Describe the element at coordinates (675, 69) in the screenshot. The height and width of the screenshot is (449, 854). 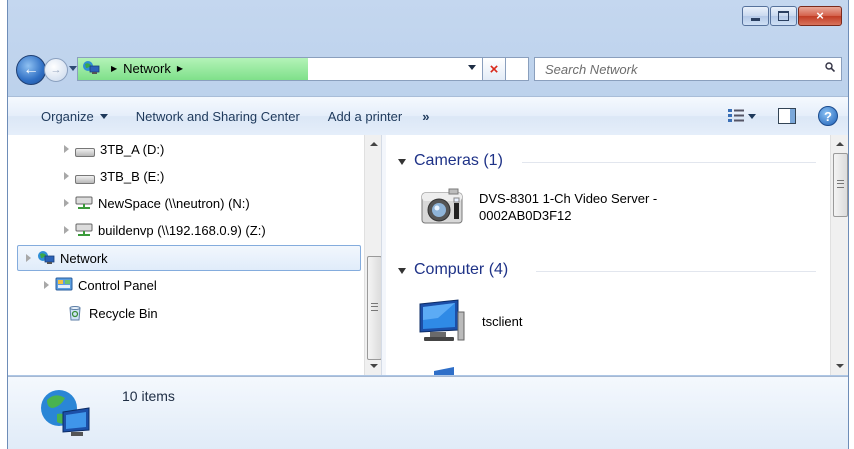
I see `search-input` at that location.